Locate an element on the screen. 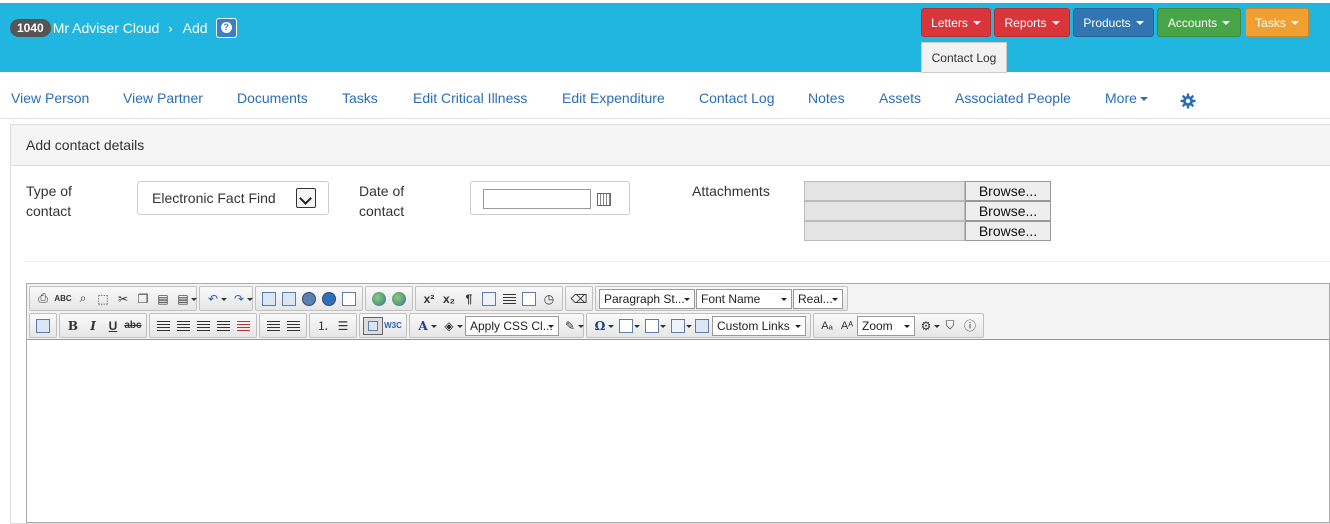 This screenshot has width=1330, height=524. image-manager-icon is located at coordinates (269, 299).